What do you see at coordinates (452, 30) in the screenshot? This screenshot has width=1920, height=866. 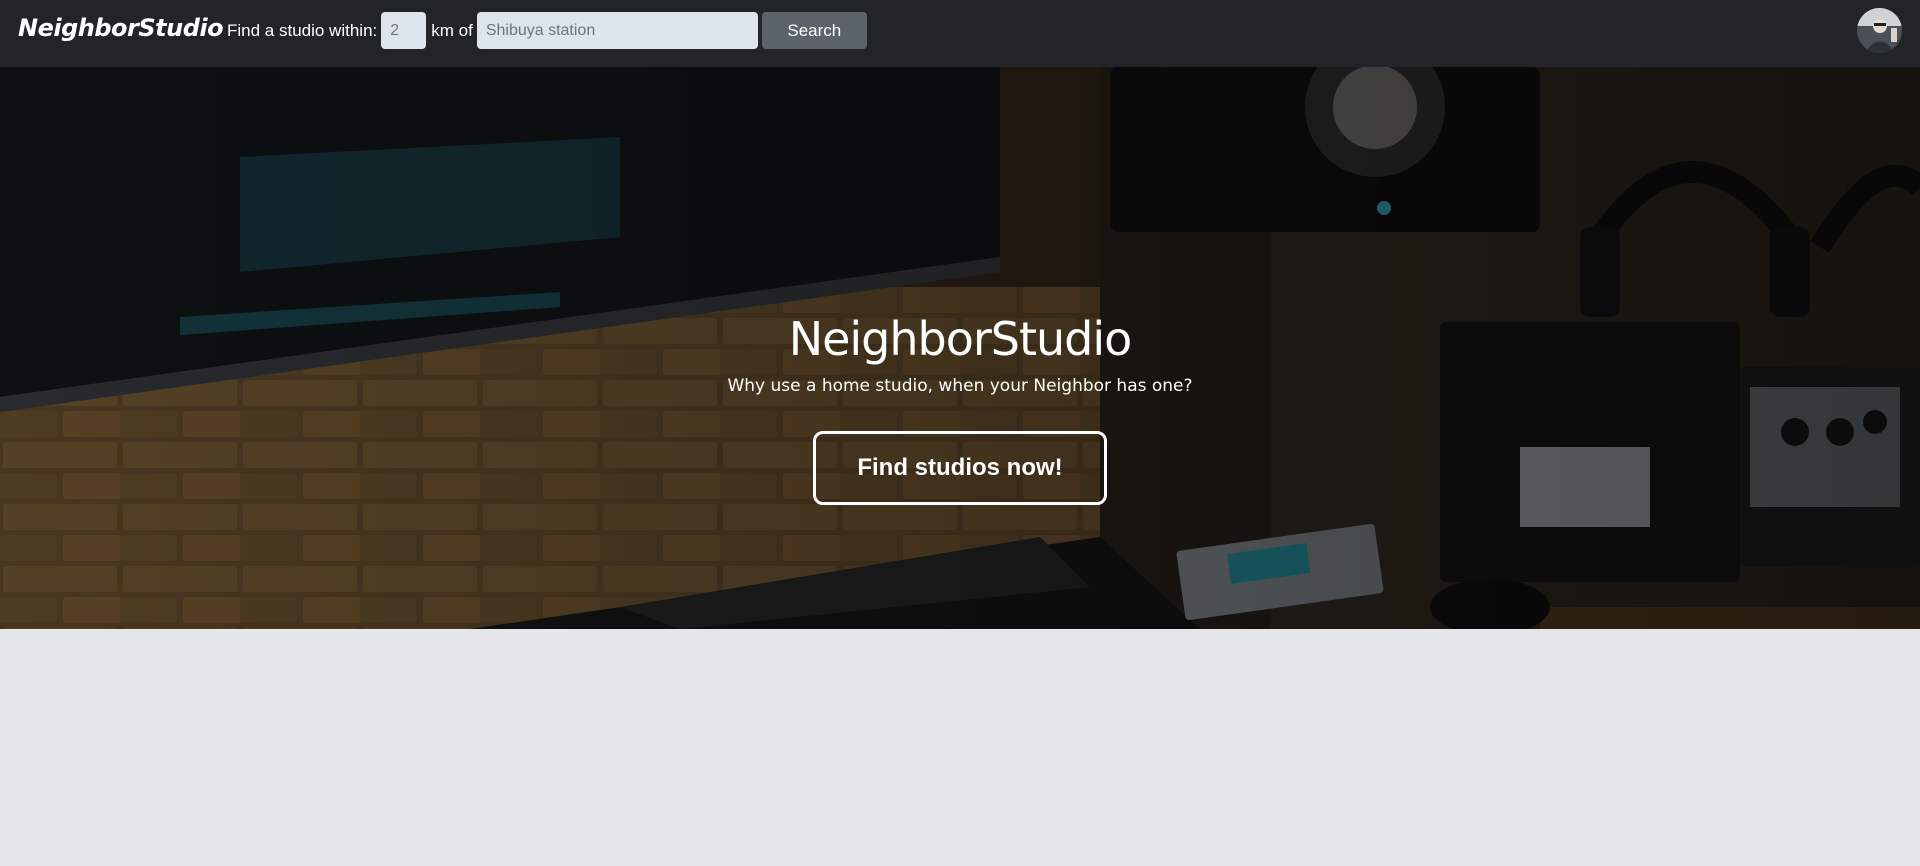 I see `km-of-label: km of` at bounding box center [452, 30].